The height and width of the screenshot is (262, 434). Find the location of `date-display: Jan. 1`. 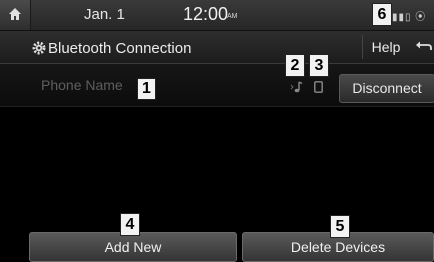

date-display: Jan. 1 is located at coordinates (104, 14).